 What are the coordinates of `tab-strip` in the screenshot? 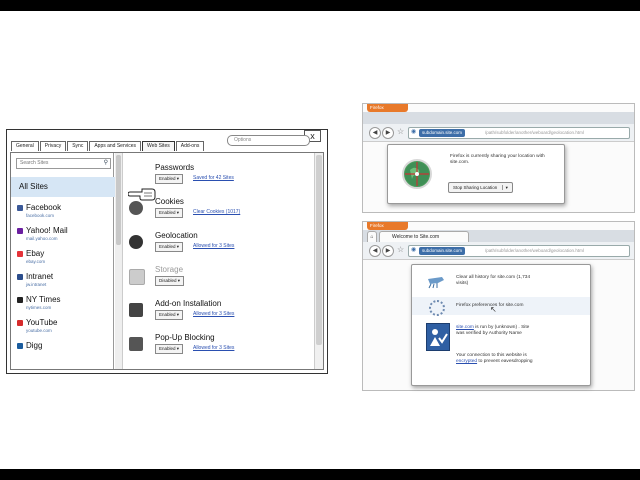 It's located at (498, 118).